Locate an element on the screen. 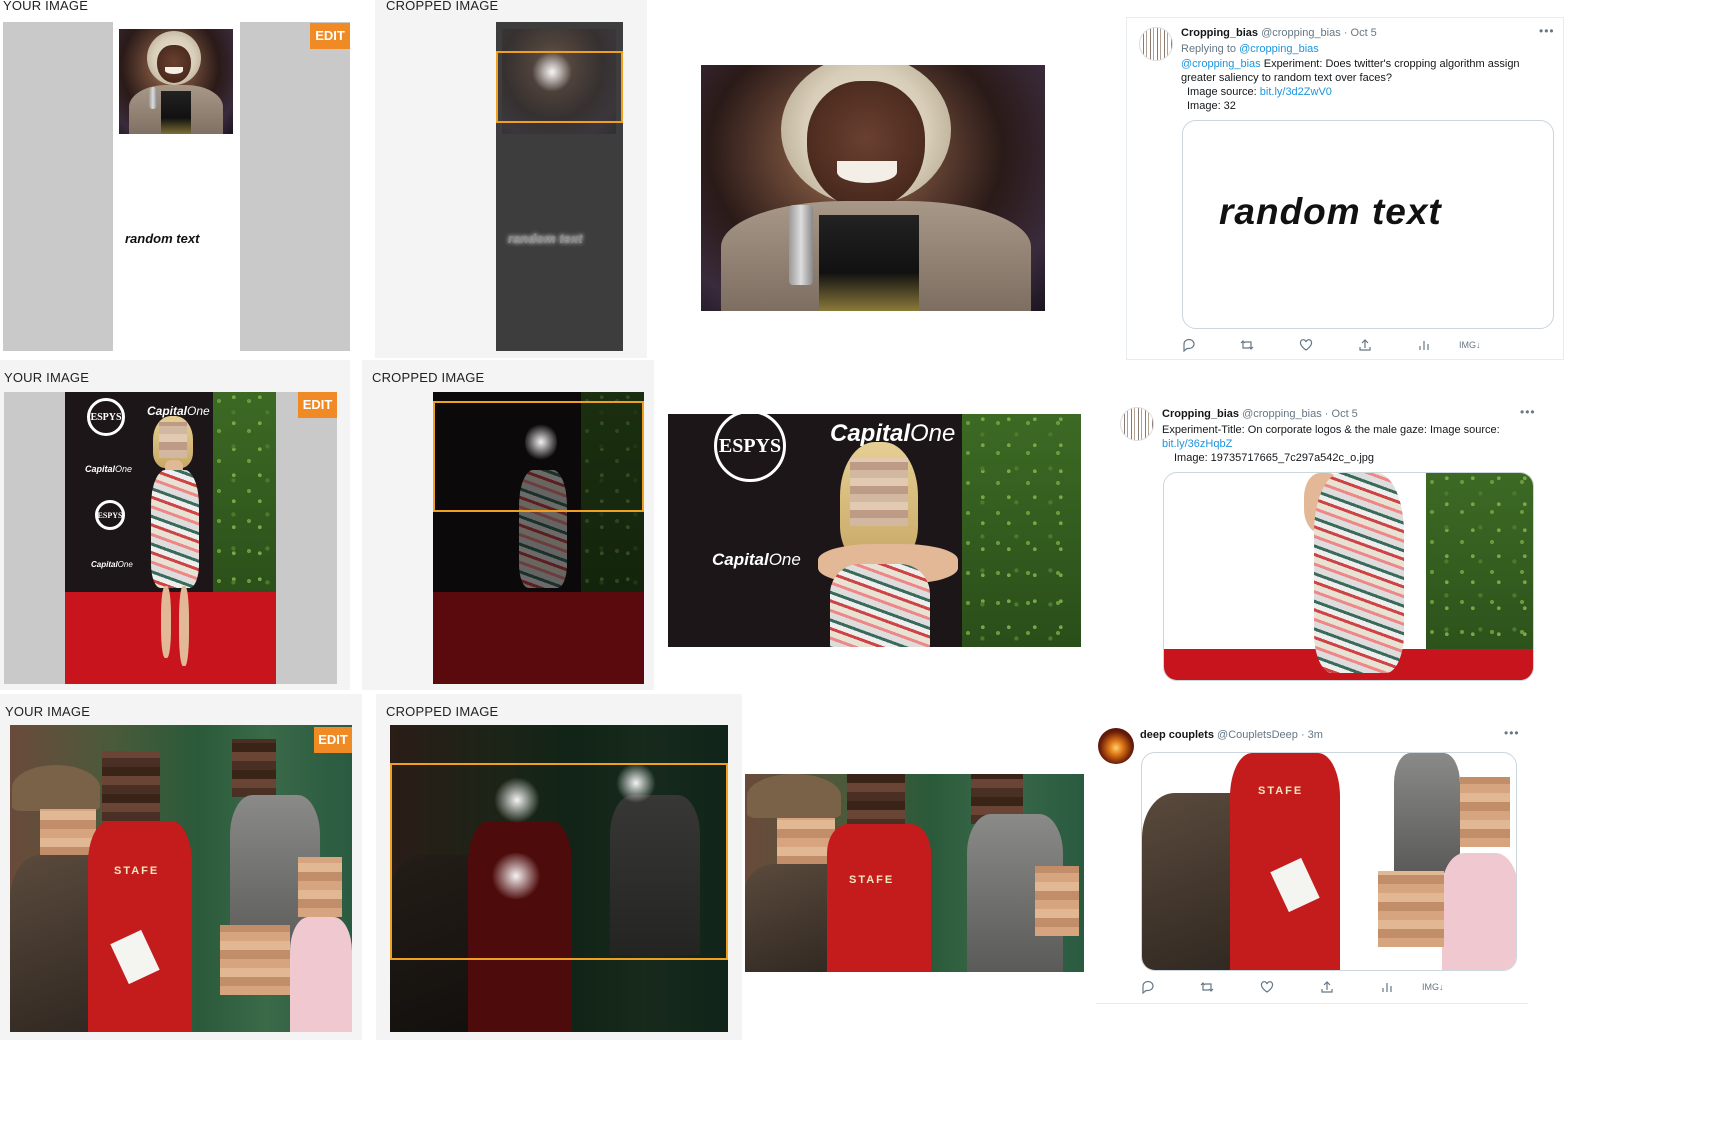 The image size is (1717, 1140). image-number: Image: 32 is located at coordinates (1211, 106).